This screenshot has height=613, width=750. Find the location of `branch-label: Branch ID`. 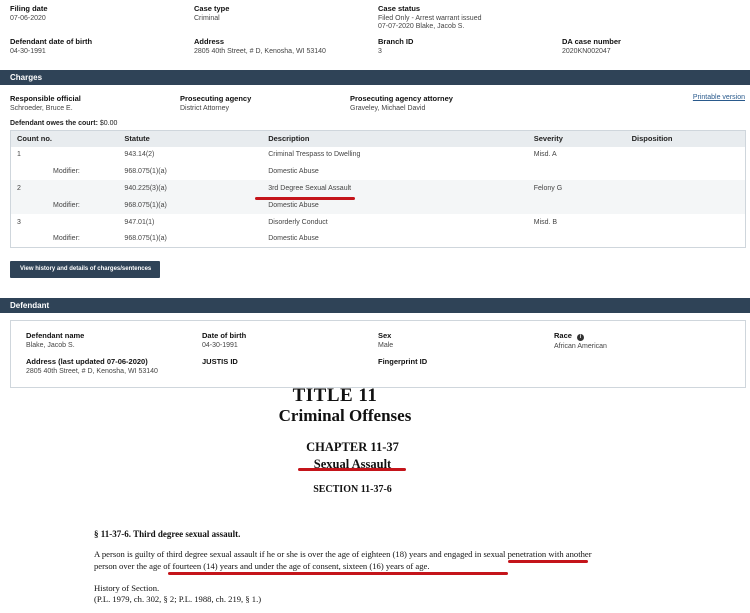

branch-label: Branch ID is located at coordinates (396, 41).